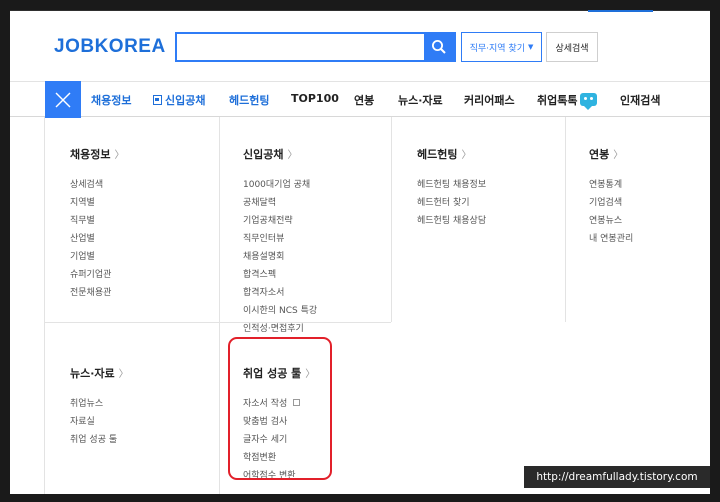  I want to click on menu-link: 직무인터뷰, so click(280, 239).